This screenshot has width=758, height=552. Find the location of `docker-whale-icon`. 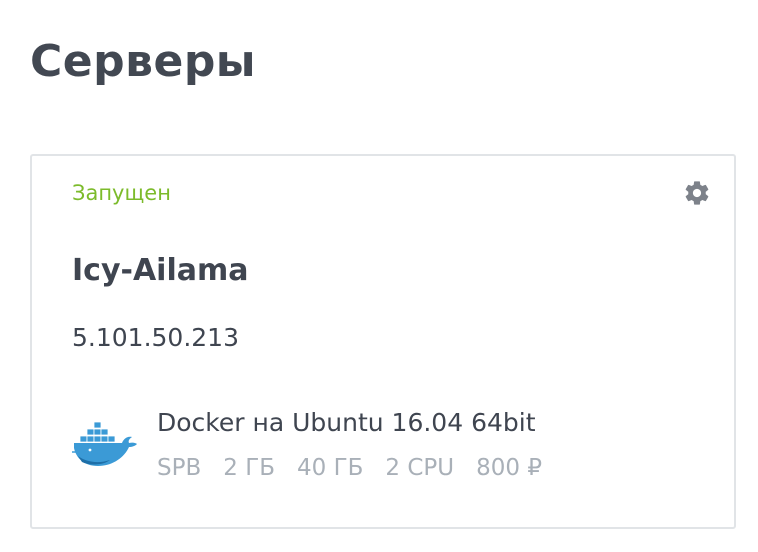

docker-whale-icon is located at coordinates (104, 443).